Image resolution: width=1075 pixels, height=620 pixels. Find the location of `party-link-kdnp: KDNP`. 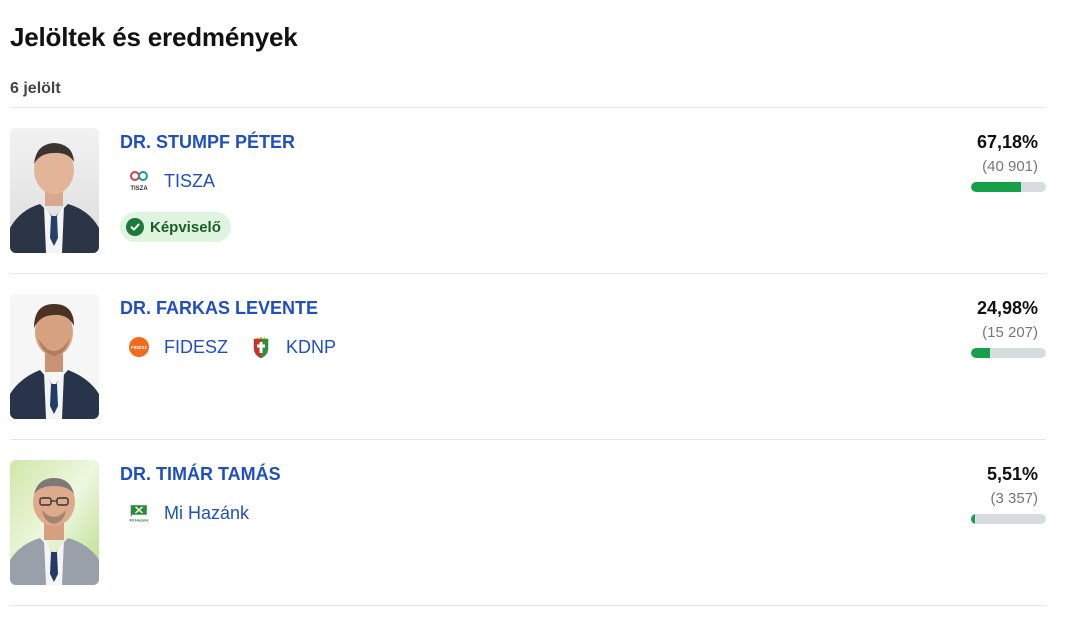

party-link-kdnp: KDNP is located at coordinates (292, 347).